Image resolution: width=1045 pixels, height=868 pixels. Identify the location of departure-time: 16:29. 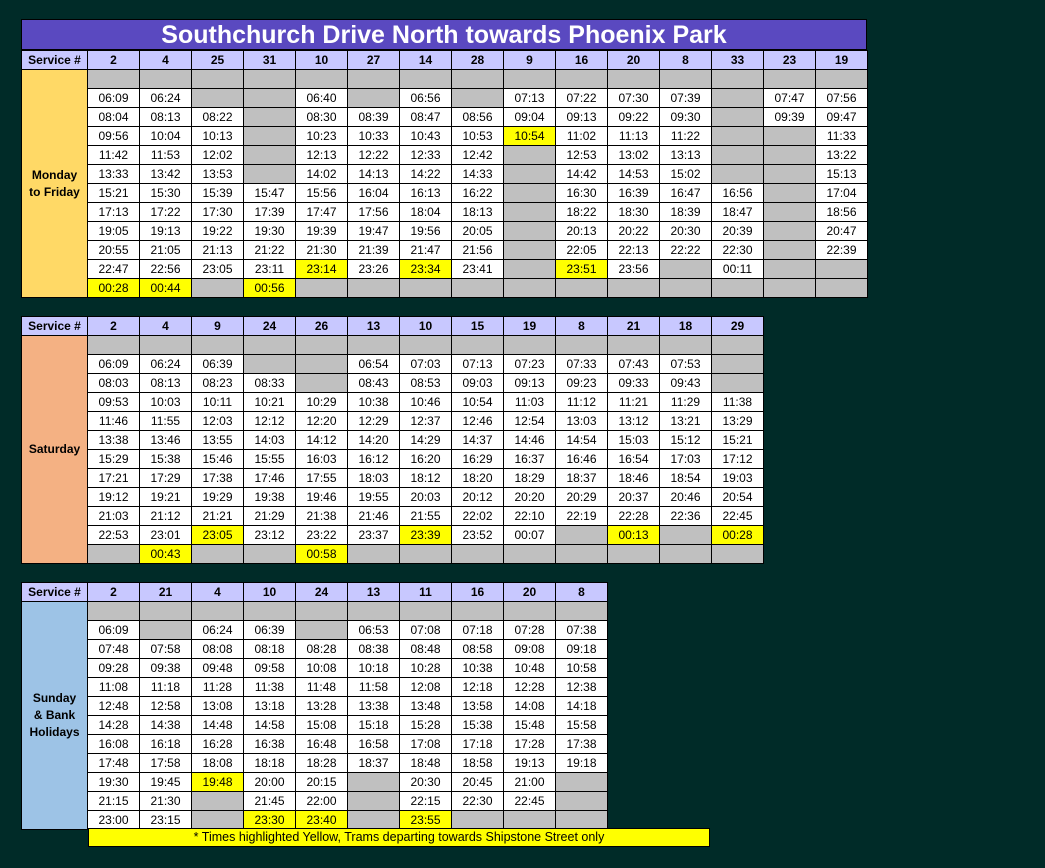
(477, 459).